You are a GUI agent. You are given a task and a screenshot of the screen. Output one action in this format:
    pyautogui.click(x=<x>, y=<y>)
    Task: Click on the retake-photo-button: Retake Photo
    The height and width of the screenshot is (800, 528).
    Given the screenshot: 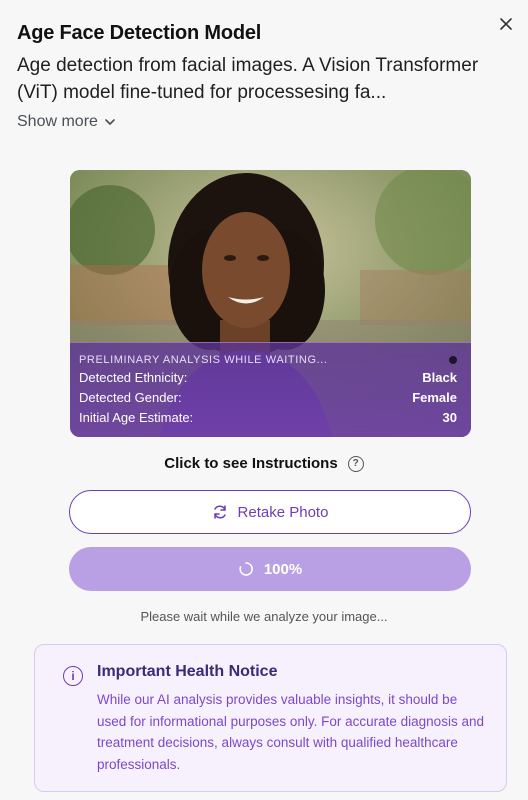 What is the action you would take?
    pyautogui.click(x=270, y=512)
    